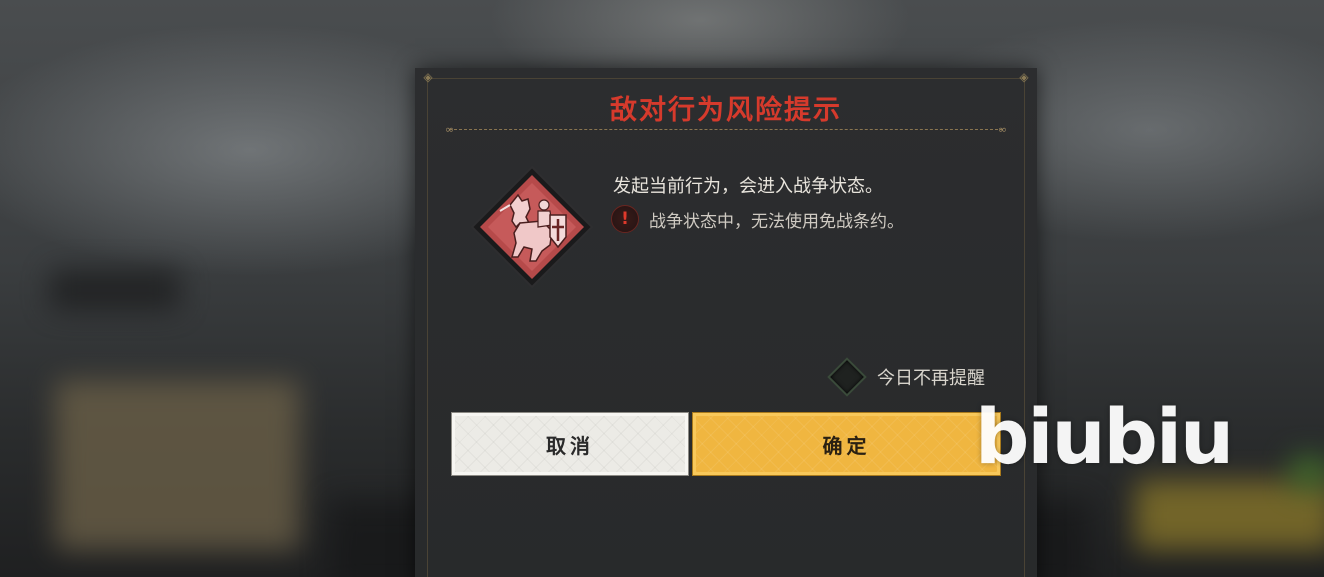 This screenshot has width=1324, height=577. What do you see at coordinates (532, 227) in the screenshot?
I see `knight-on-horse-icon` at bounding box center [532, 227].